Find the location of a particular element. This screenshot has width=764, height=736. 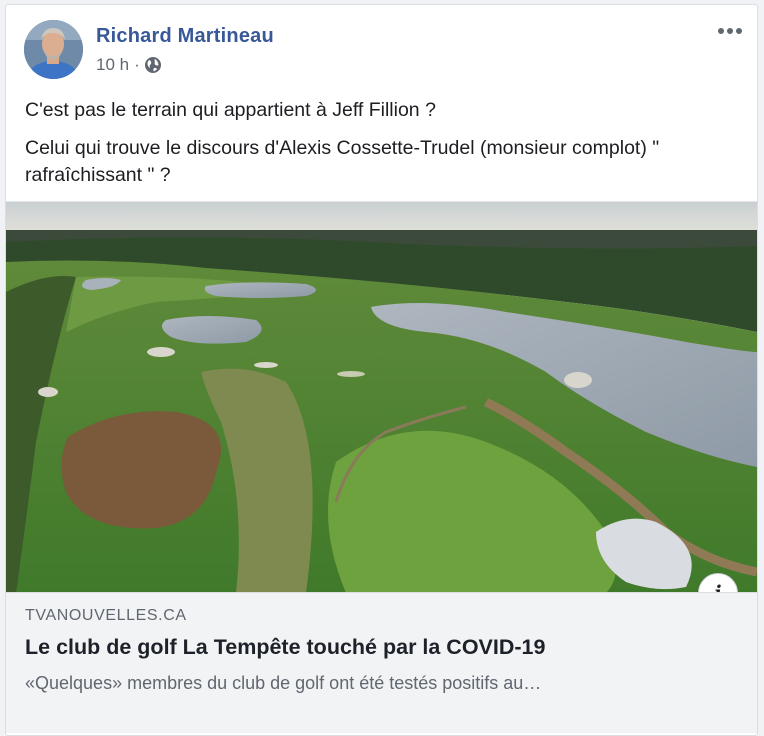

more-options-icon is located at coordinates (730, 31).